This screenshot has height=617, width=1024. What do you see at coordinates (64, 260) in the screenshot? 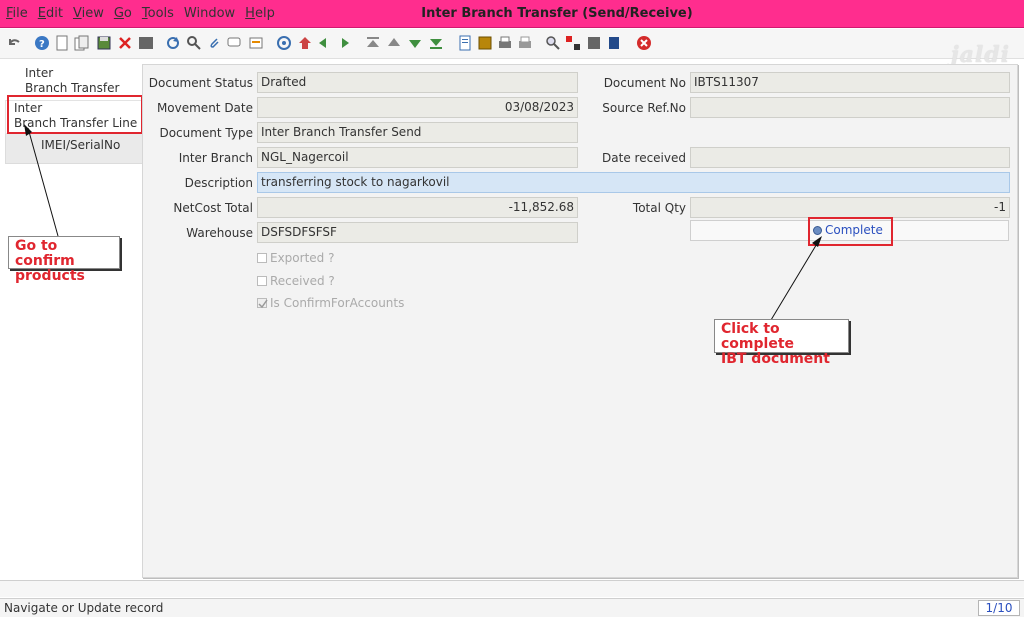
I see `callout-confirm-products: Go to confirm products` at bounding box center [64, 260].